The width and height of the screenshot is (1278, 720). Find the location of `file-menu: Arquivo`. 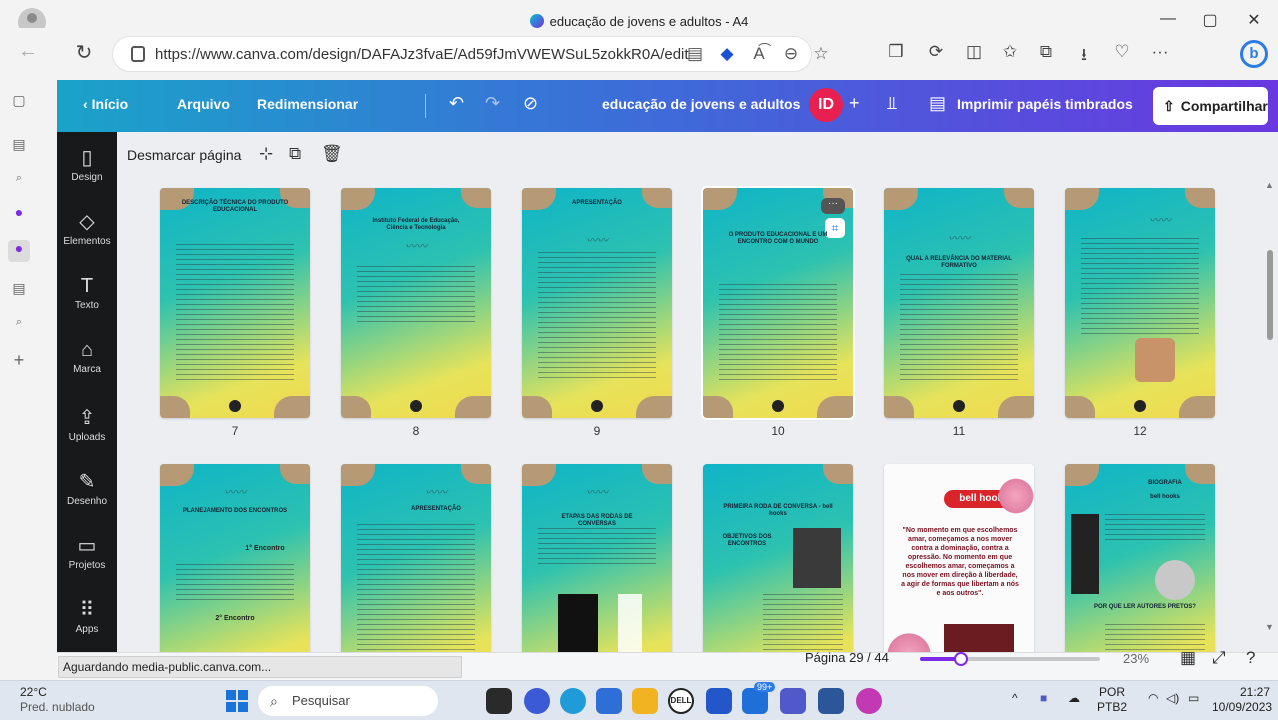

file-menu: Arquivo is located at coordinates (203, 104).